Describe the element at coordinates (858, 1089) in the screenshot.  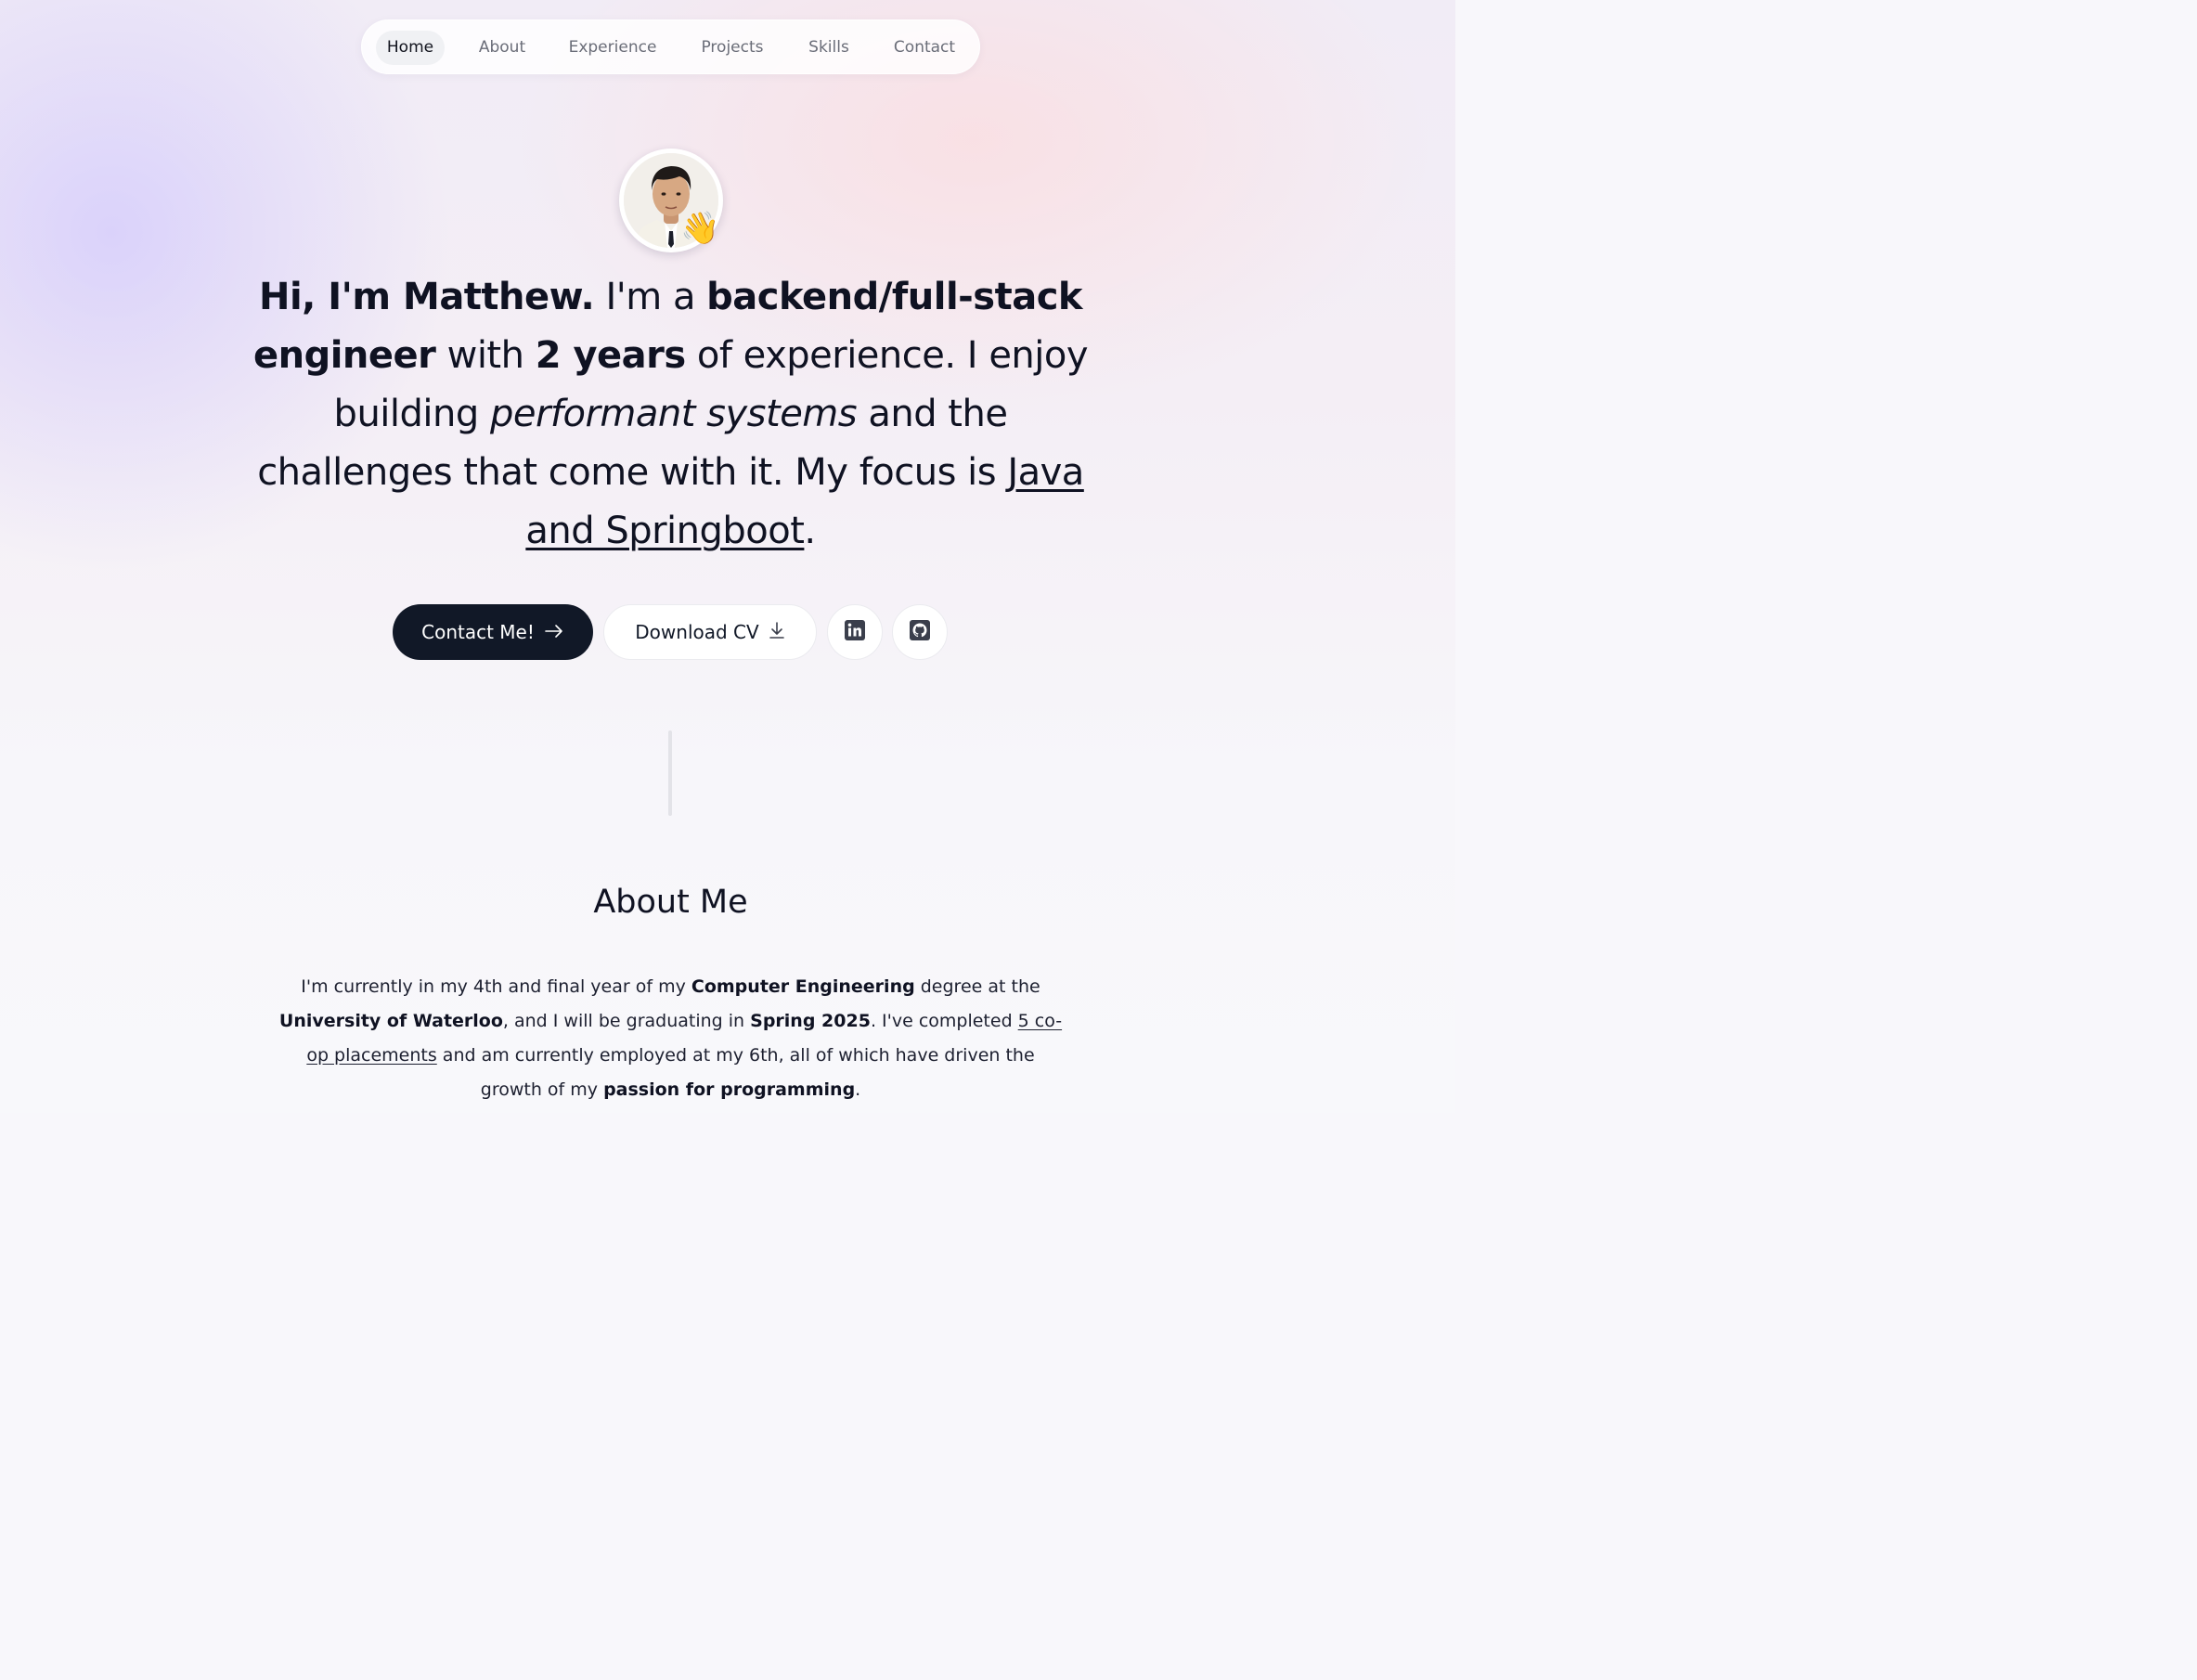
I see `about-text: .` at that location.